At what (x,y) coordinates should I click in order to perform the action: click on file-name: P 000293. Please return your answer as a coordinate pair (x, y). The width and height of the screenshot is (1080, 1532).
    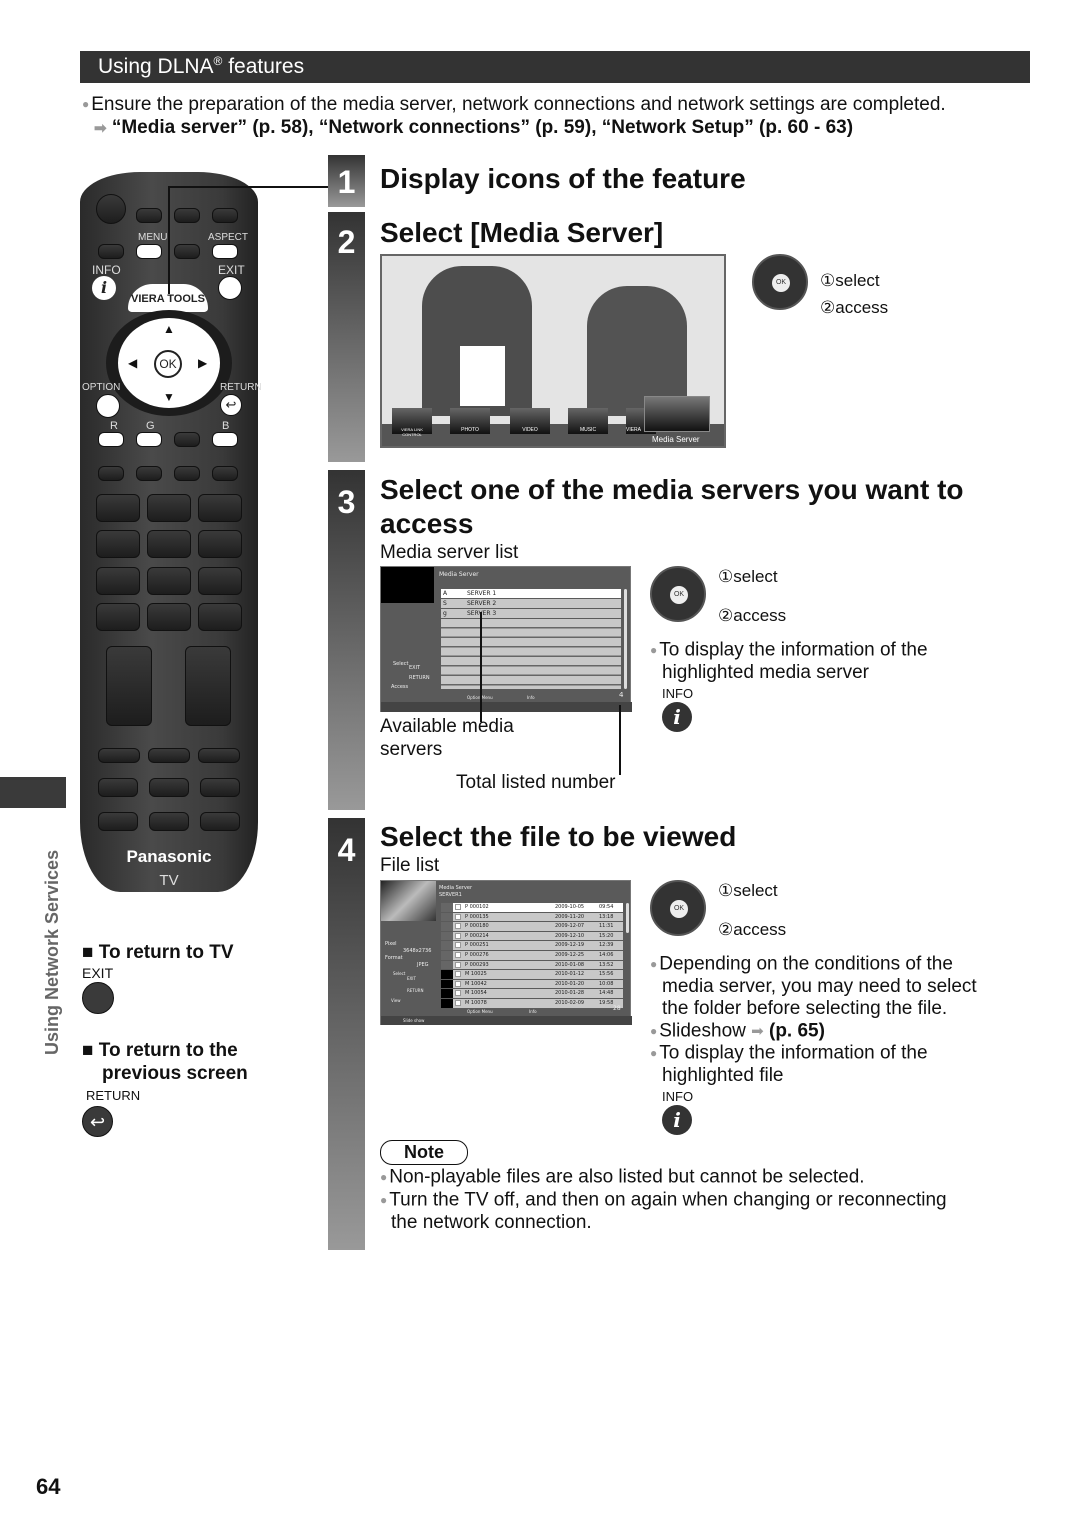
    Looking at the image, I should click on (477, 964).